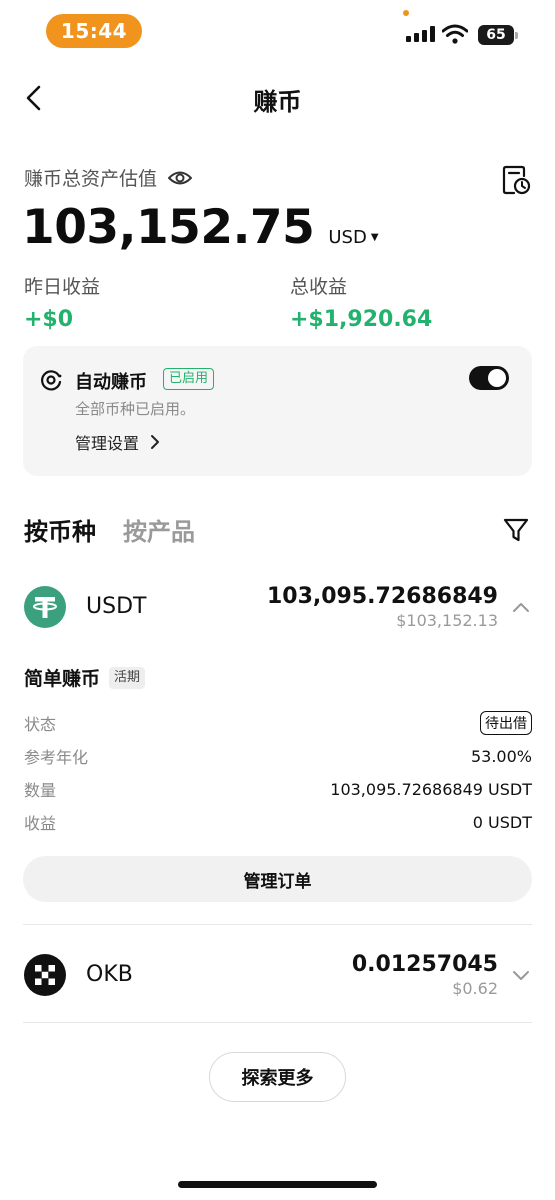 The width and height of the screenshot is (555, 1200). Describe the element at coordinates (116, 606) in the screenshot. I see `coin-name-usdt: USDT` at that location.